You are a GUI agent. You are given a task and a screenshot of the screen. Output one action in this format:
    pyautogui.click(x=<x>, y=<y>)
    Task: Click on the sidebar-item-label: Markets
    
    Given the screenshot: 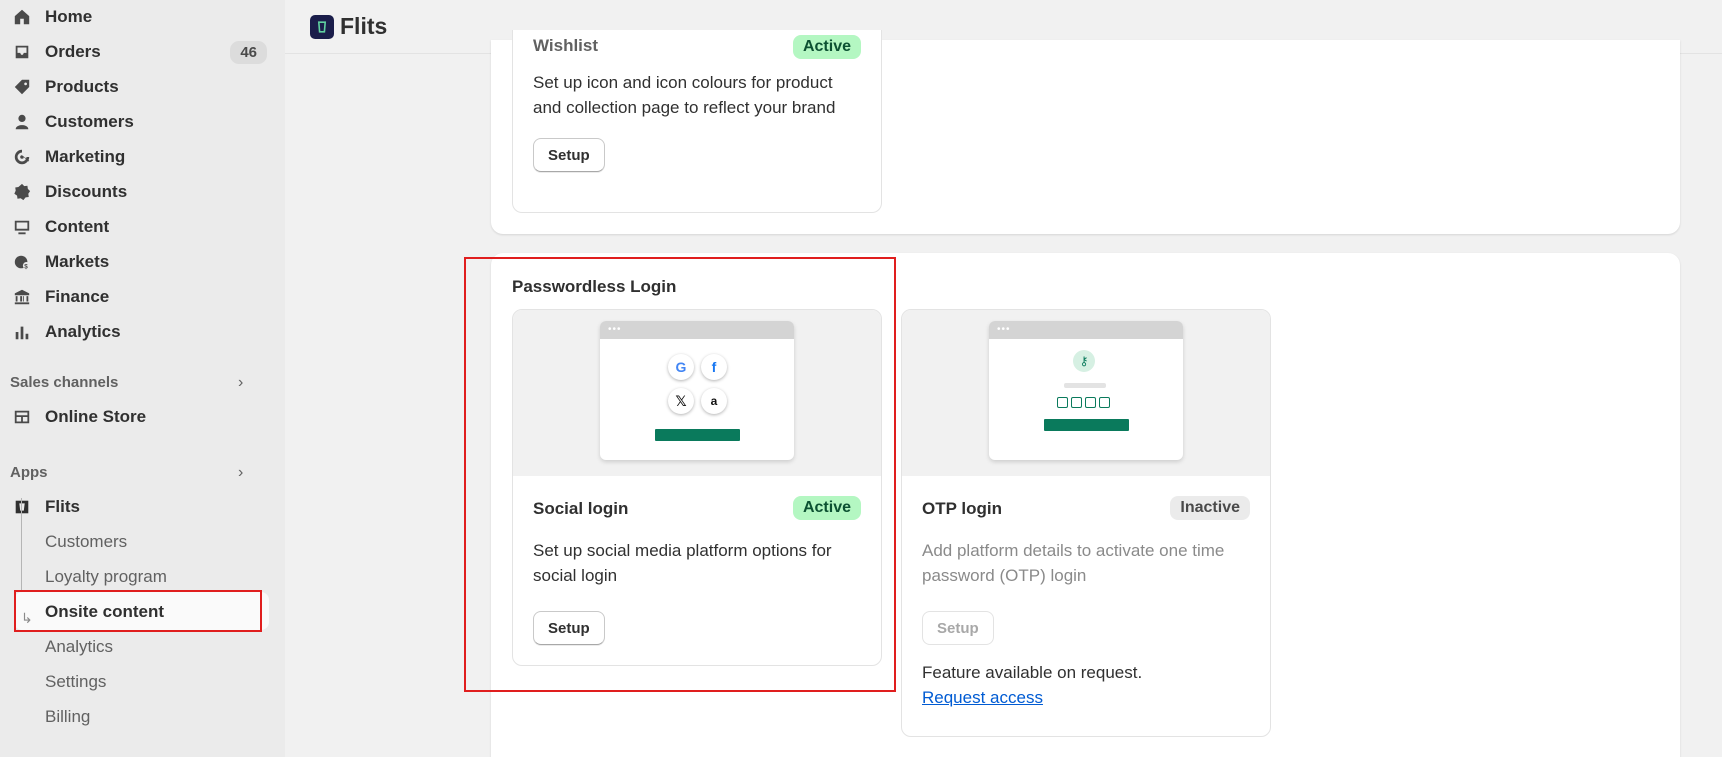 What is the action you would take?
    pyautogui.click(x=77, y=261)
    